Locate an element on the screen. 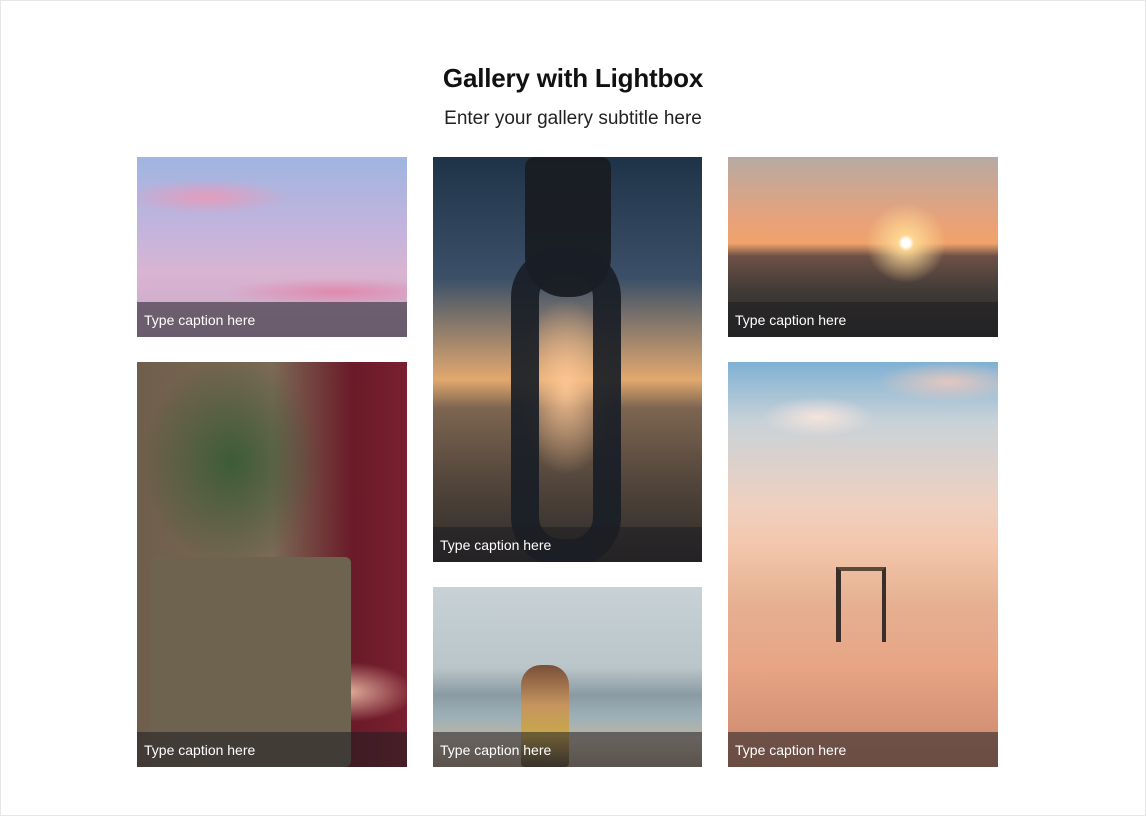 This screenshot has width=1146, height=816. chair-shape is located at coordinates (861, 604).